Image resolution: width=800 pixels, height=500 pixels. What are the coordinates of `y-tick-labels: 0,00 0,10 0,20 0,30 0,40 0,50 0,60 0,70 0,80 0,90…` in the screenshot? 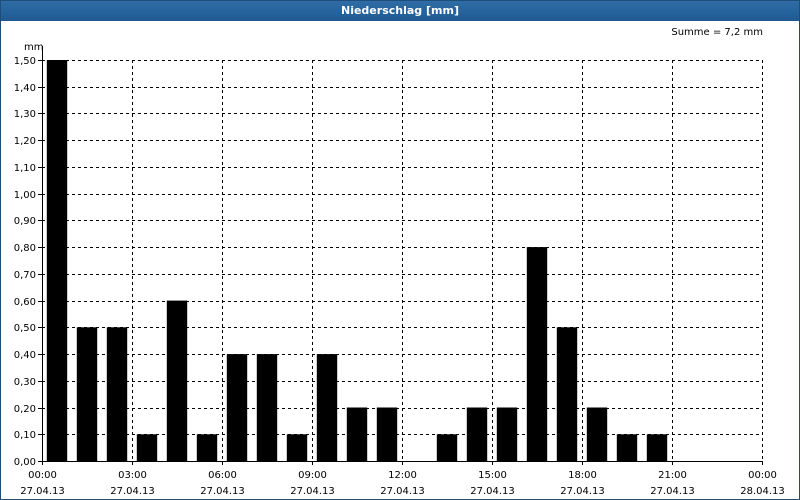 It's located at (25, 262).